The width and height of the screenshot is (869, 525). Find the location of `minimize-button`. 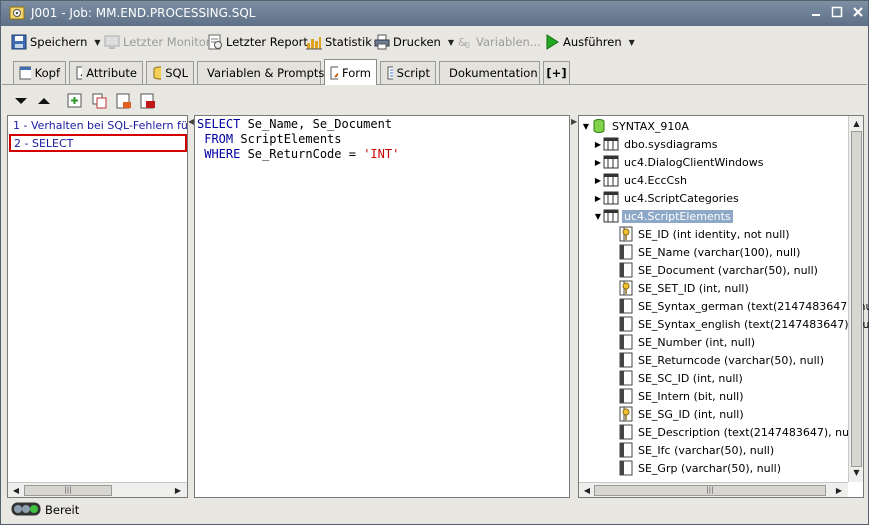

minimize-button is located at coordinates (816, 12).